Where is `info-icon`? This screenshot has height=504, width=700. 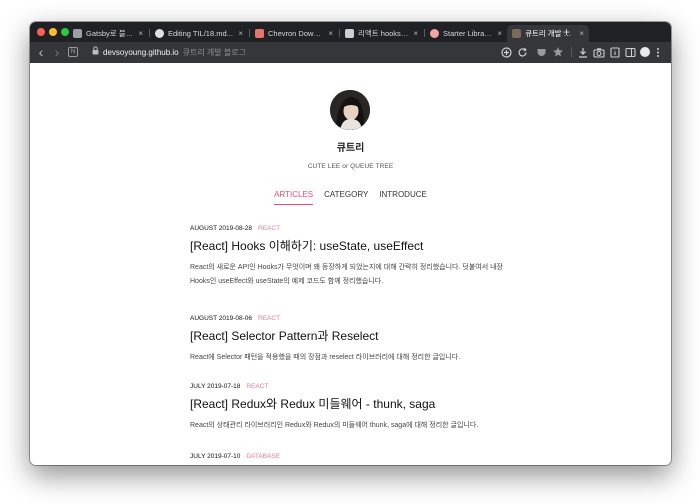 info-icon is located at coordinates (615, 52).